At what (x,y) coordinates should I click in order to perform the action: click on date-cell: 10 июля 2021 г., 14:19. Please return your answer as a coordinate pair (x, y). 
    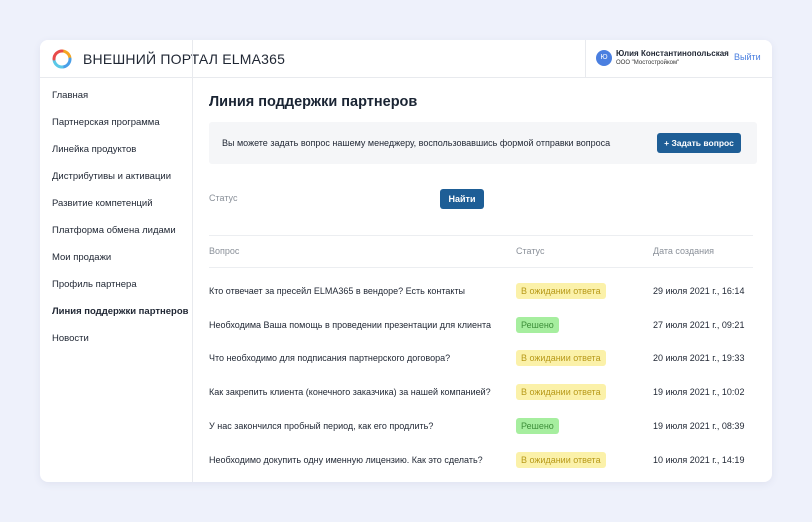
    Looking at the image, I should click on (699, 460).